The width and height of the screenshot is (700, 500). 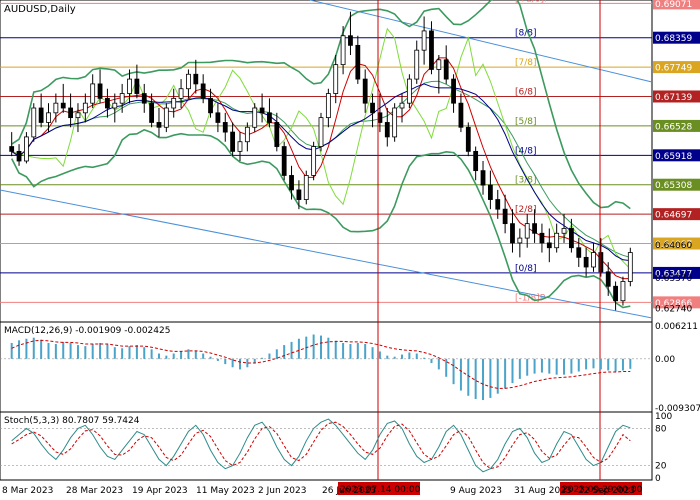 What do you see at coordinates (526, 151) in the screenshot?
I see `murrey-label: [4/8]` at bounding box center [526, 151].